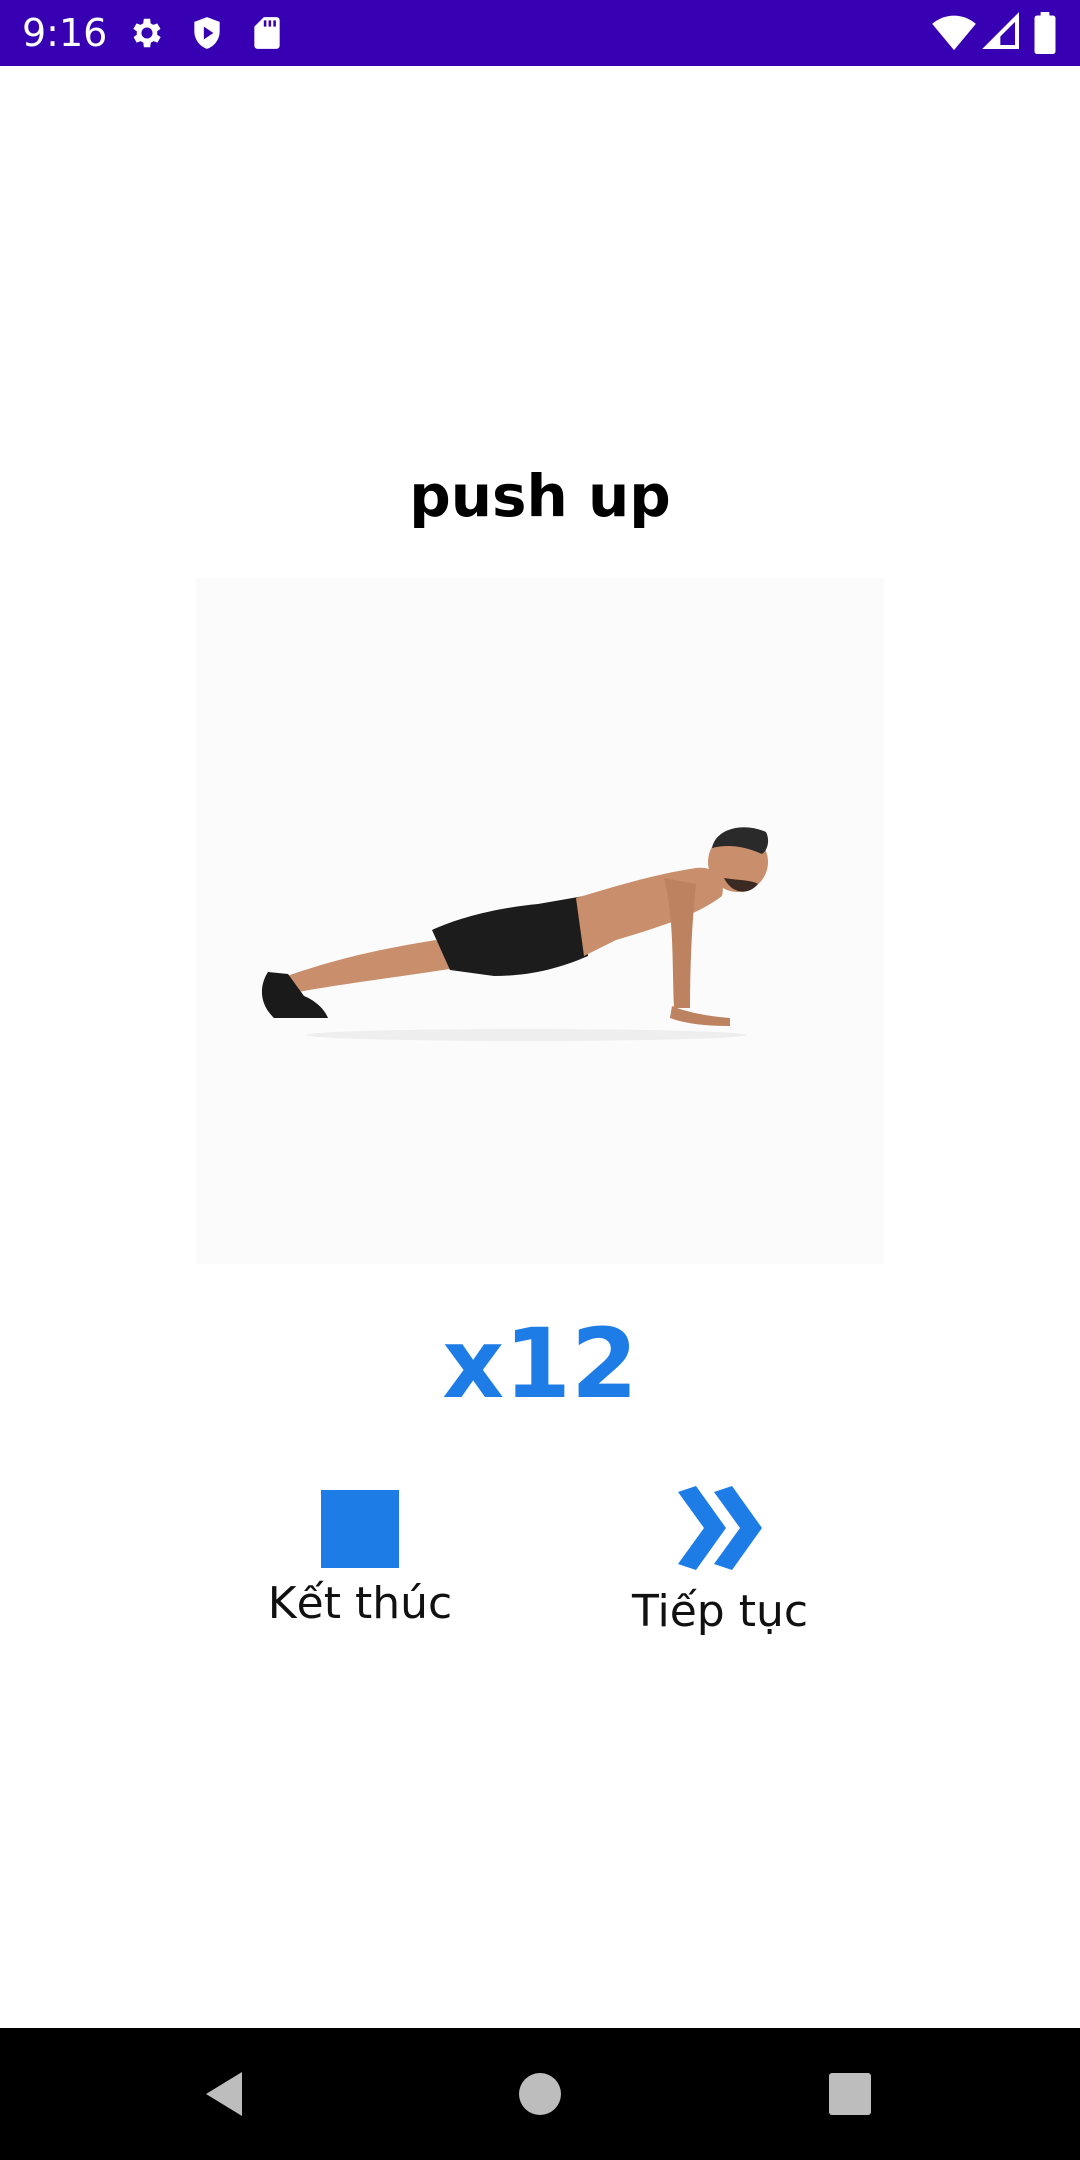 The height and width of the screenshot is (2160, 1080). What do you see at coordinates (360, 1570) in the screenshot?
I see `finish-button: Kết thúc` at bounding box center [360, 1570].